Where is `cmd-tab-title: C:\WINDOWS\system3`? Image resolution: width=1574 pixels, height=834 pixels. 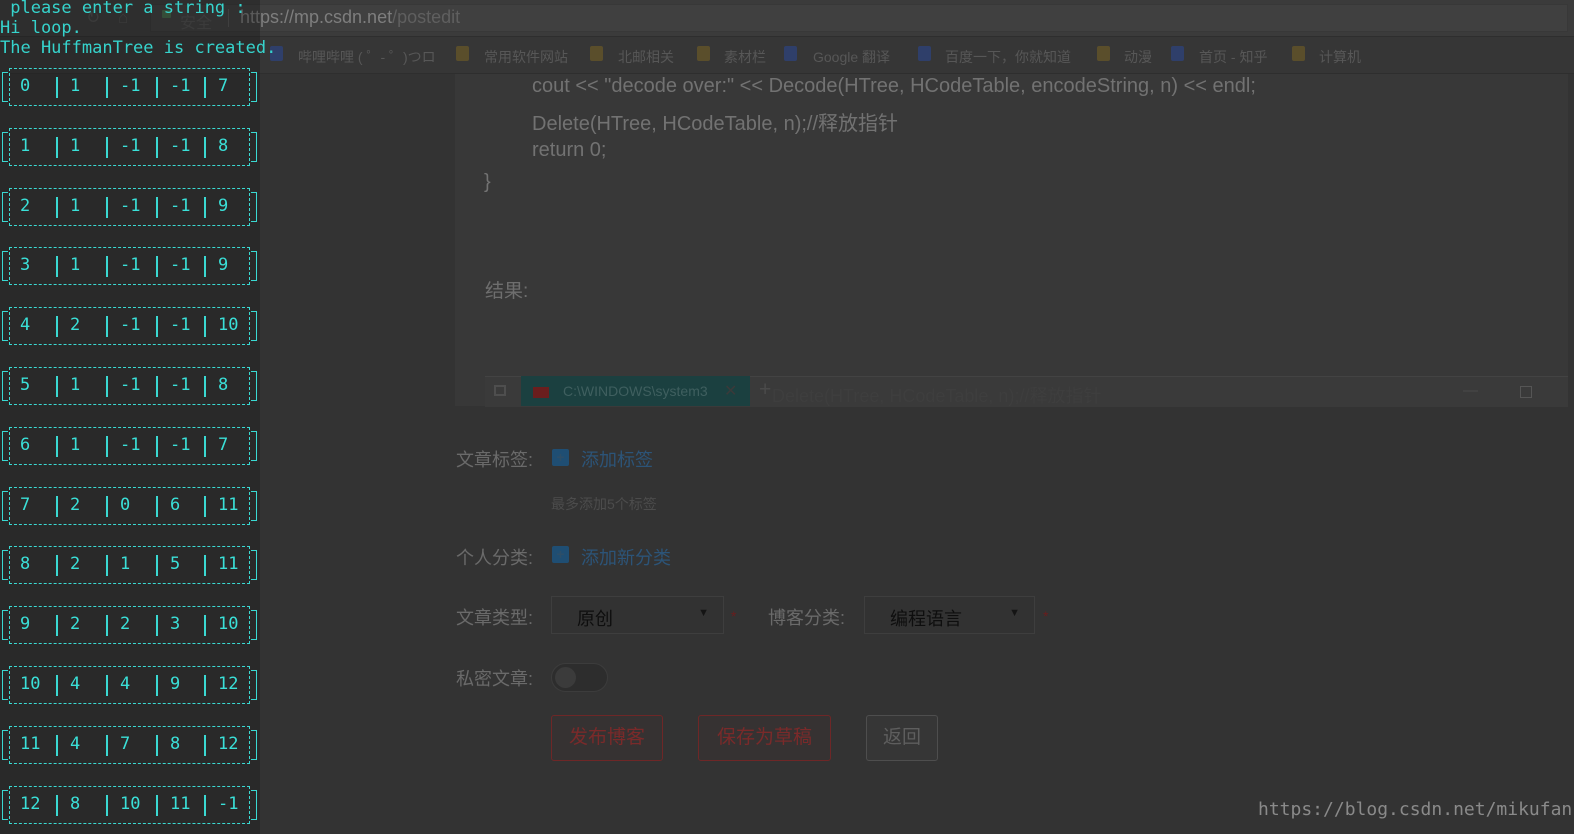 cmd-tab-title: C:\WINDOWS\system3 is located at coordinates (635, 391).